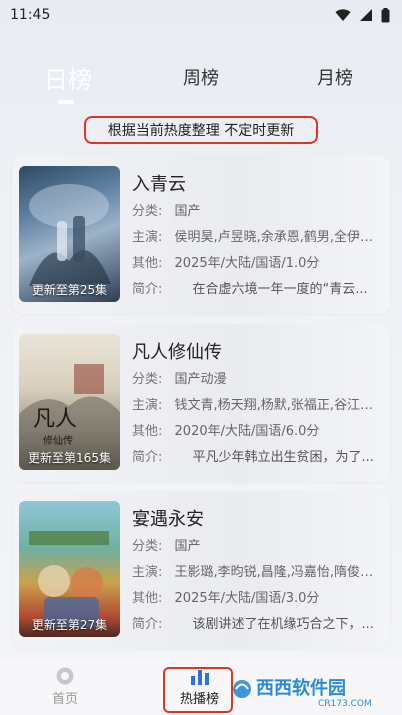 This screenshot has height=715, width=402. What do you see at coordinates (366, 15) in the screenshot?
I see `signal-icon` at bounding box center [366, 15].